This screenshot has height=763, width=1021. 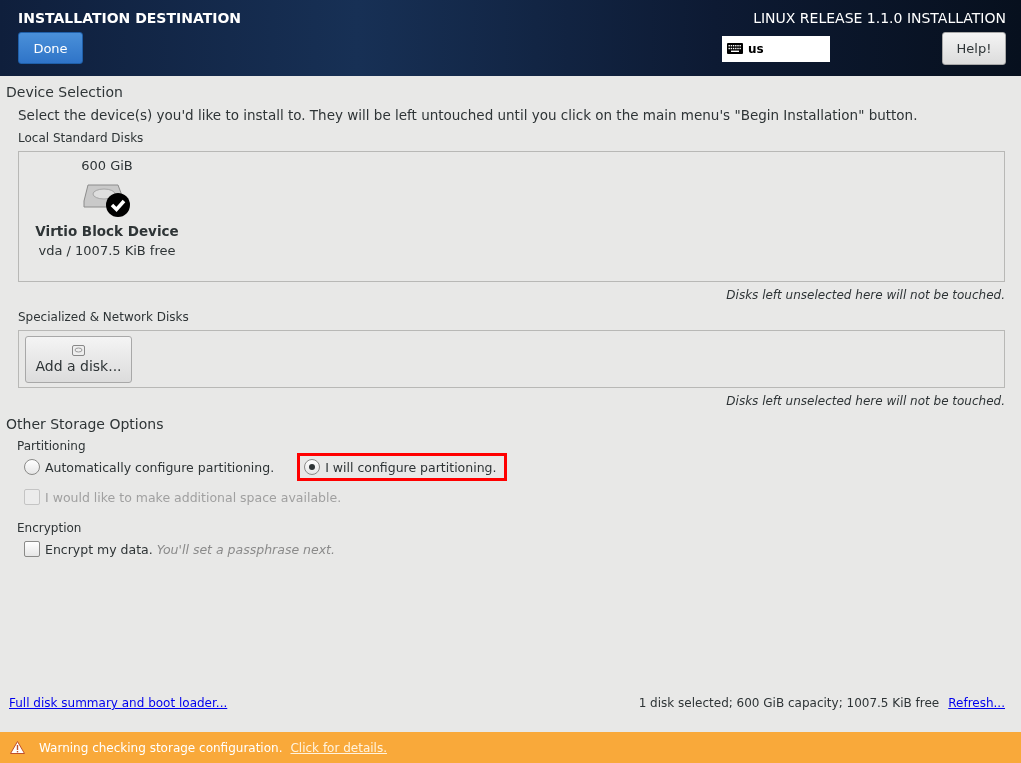 What do you see at coordinates (50, 528) in the screenshot?
I see `group-label: Encryption` at bounding box center [50, 528].